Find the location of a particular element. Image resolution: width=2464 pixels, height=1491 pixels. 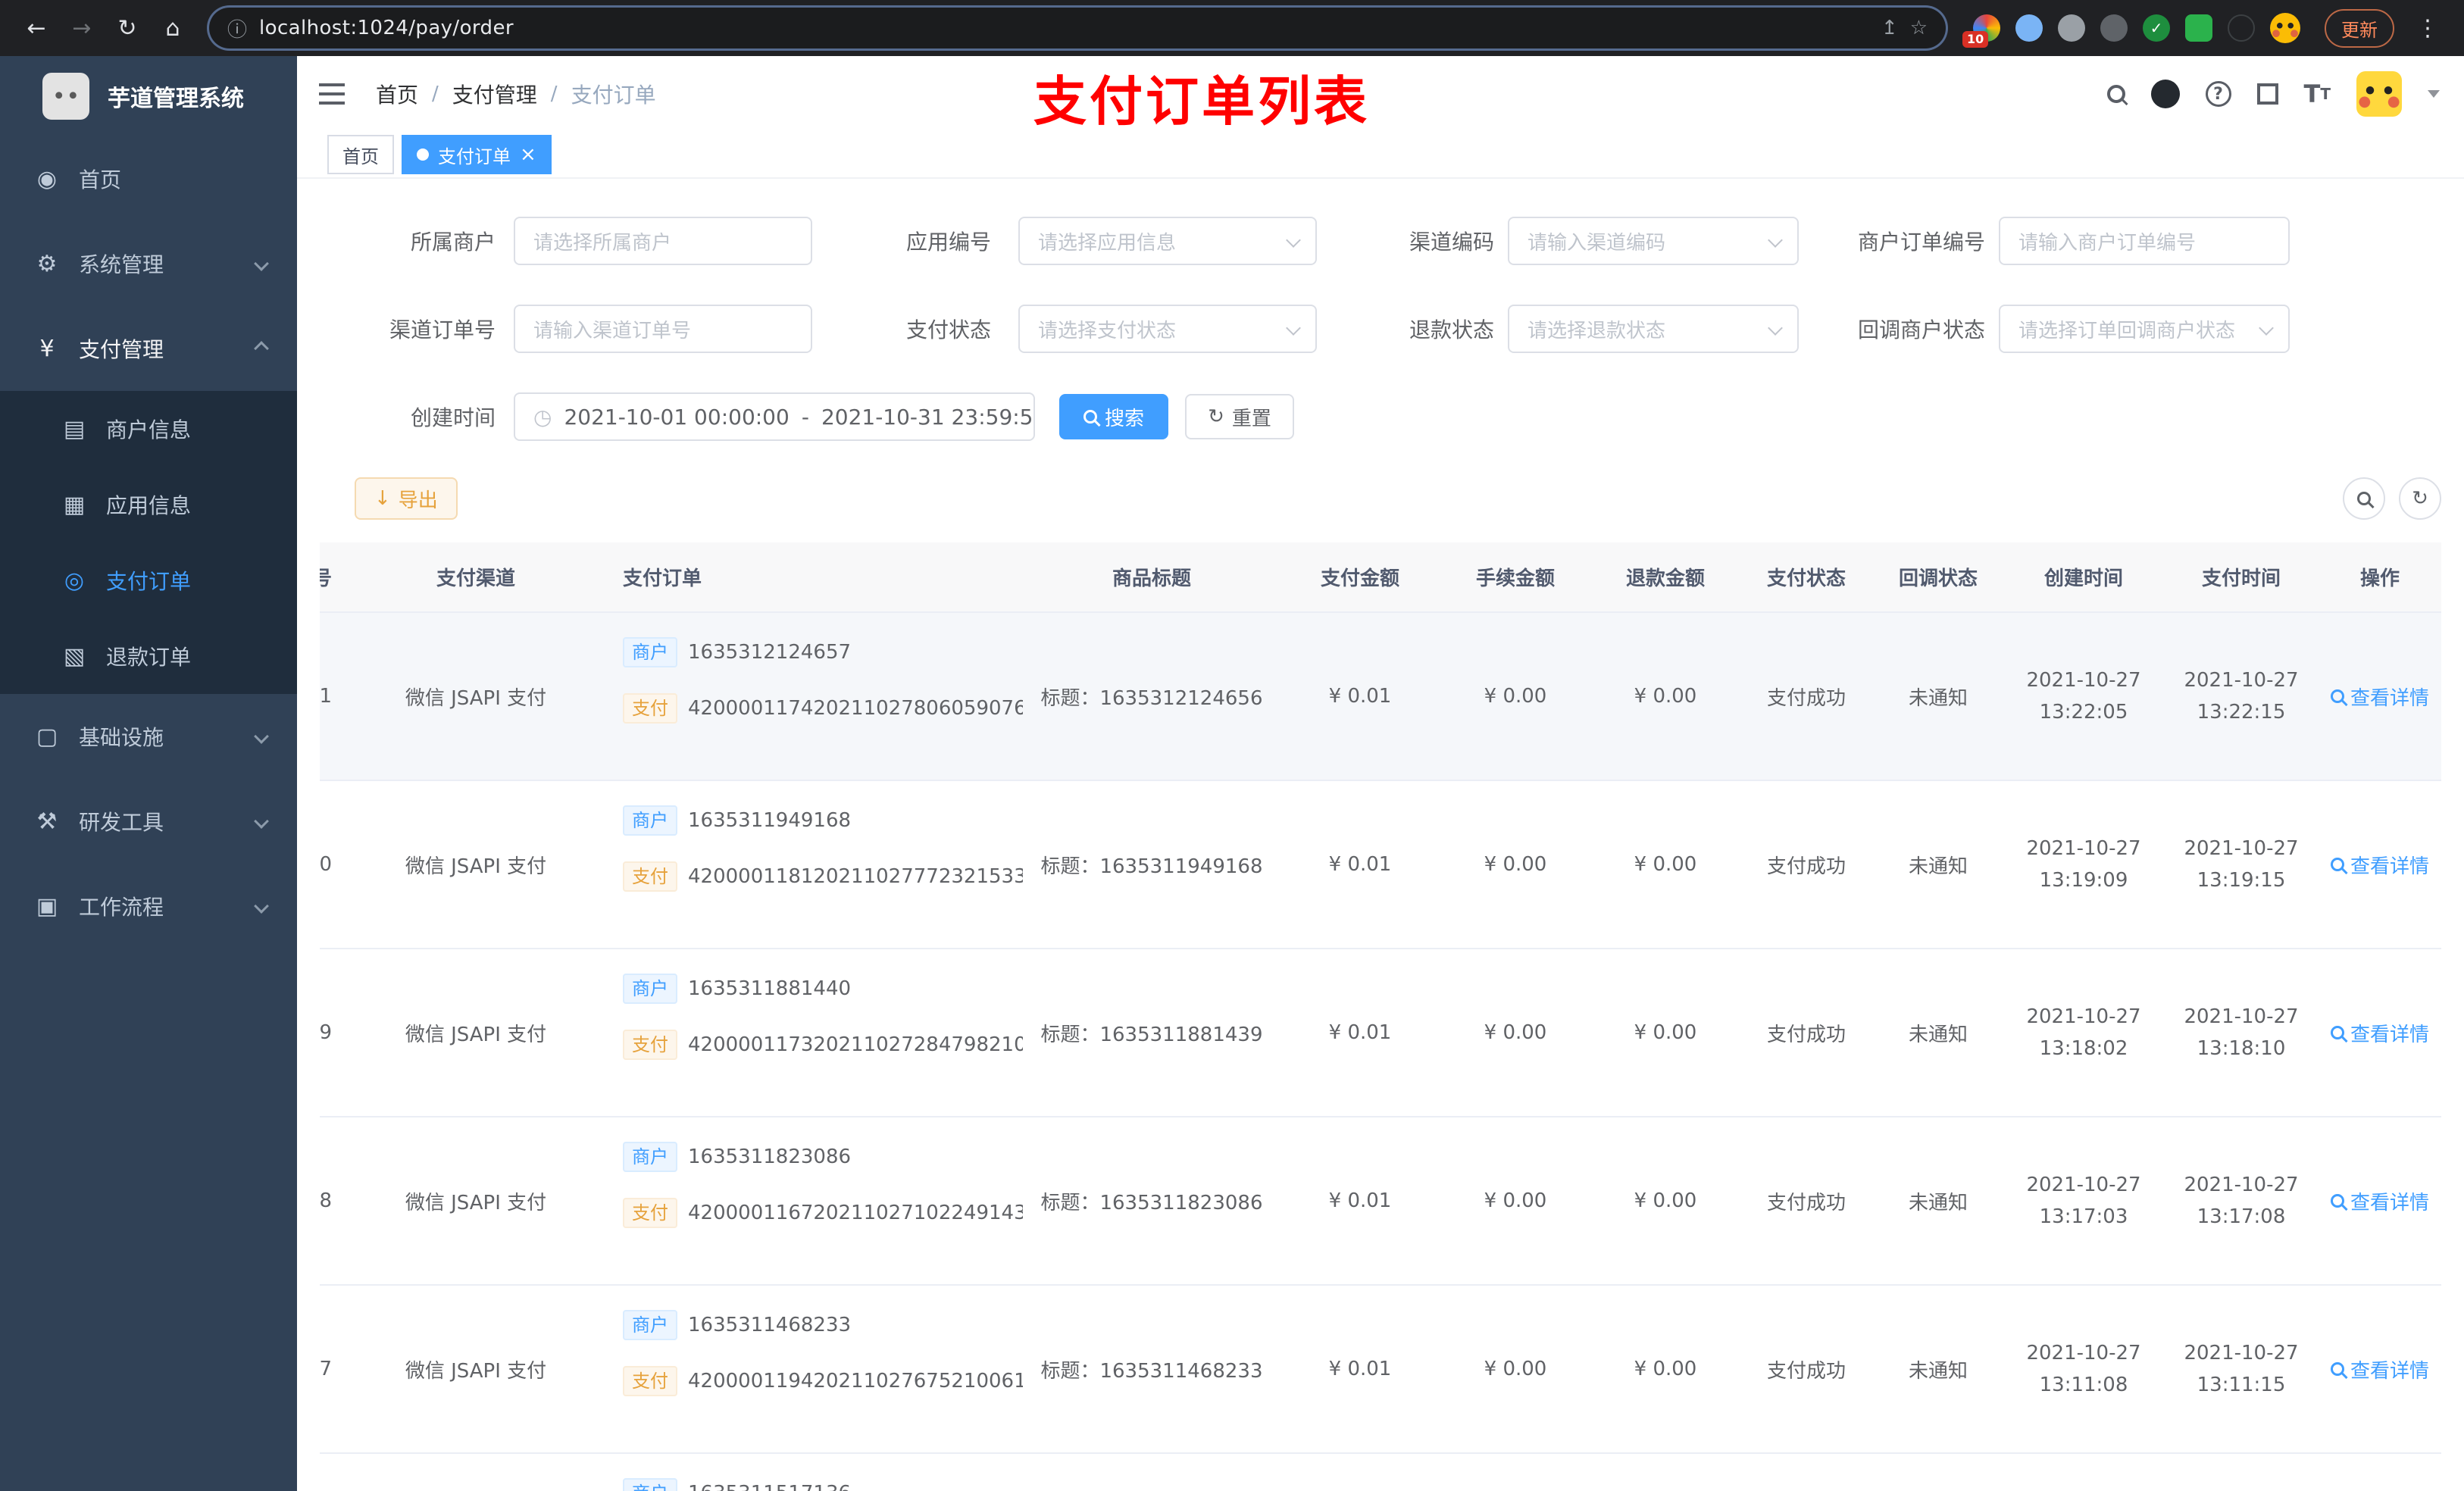

merchant-field: 请选择所属商户 is located at coordinates (663, 241).